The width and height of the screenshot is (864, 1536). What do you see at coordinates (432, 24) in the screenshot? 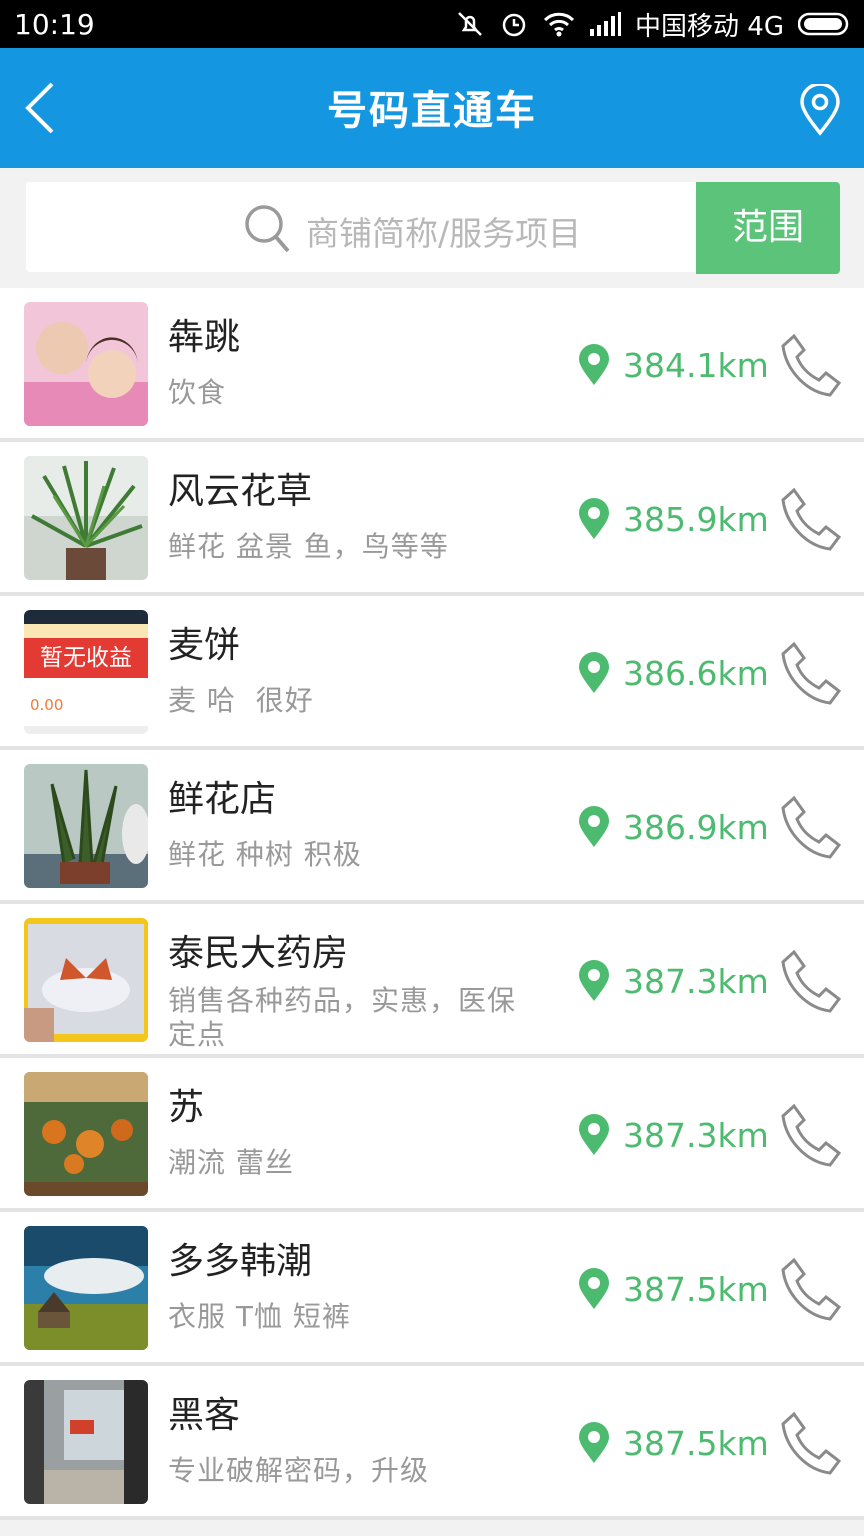
I see `status-bar: 10:19 中国移动 4G` at bounding box center [432, 24].